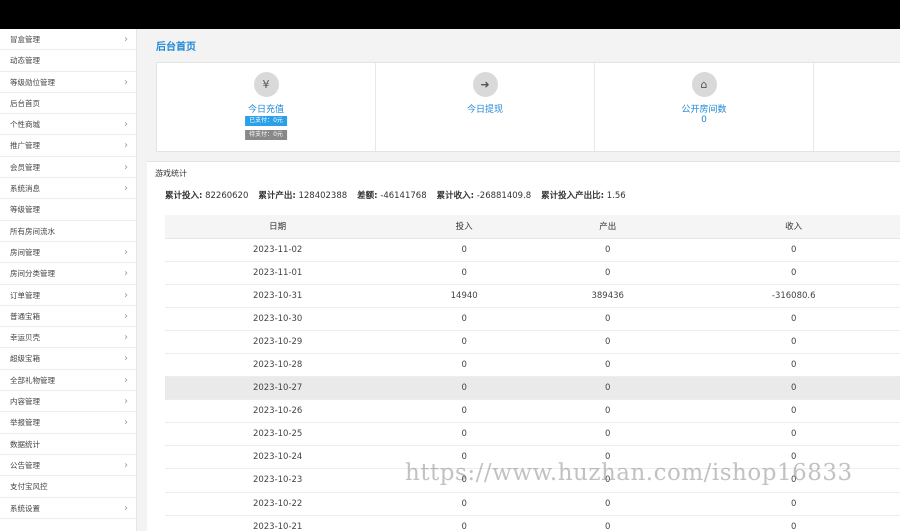  What do you see at coordinates (278, 504) in the screenshot?
I see `cell-date: 2023-10-22` at bounding box center [278, 504].